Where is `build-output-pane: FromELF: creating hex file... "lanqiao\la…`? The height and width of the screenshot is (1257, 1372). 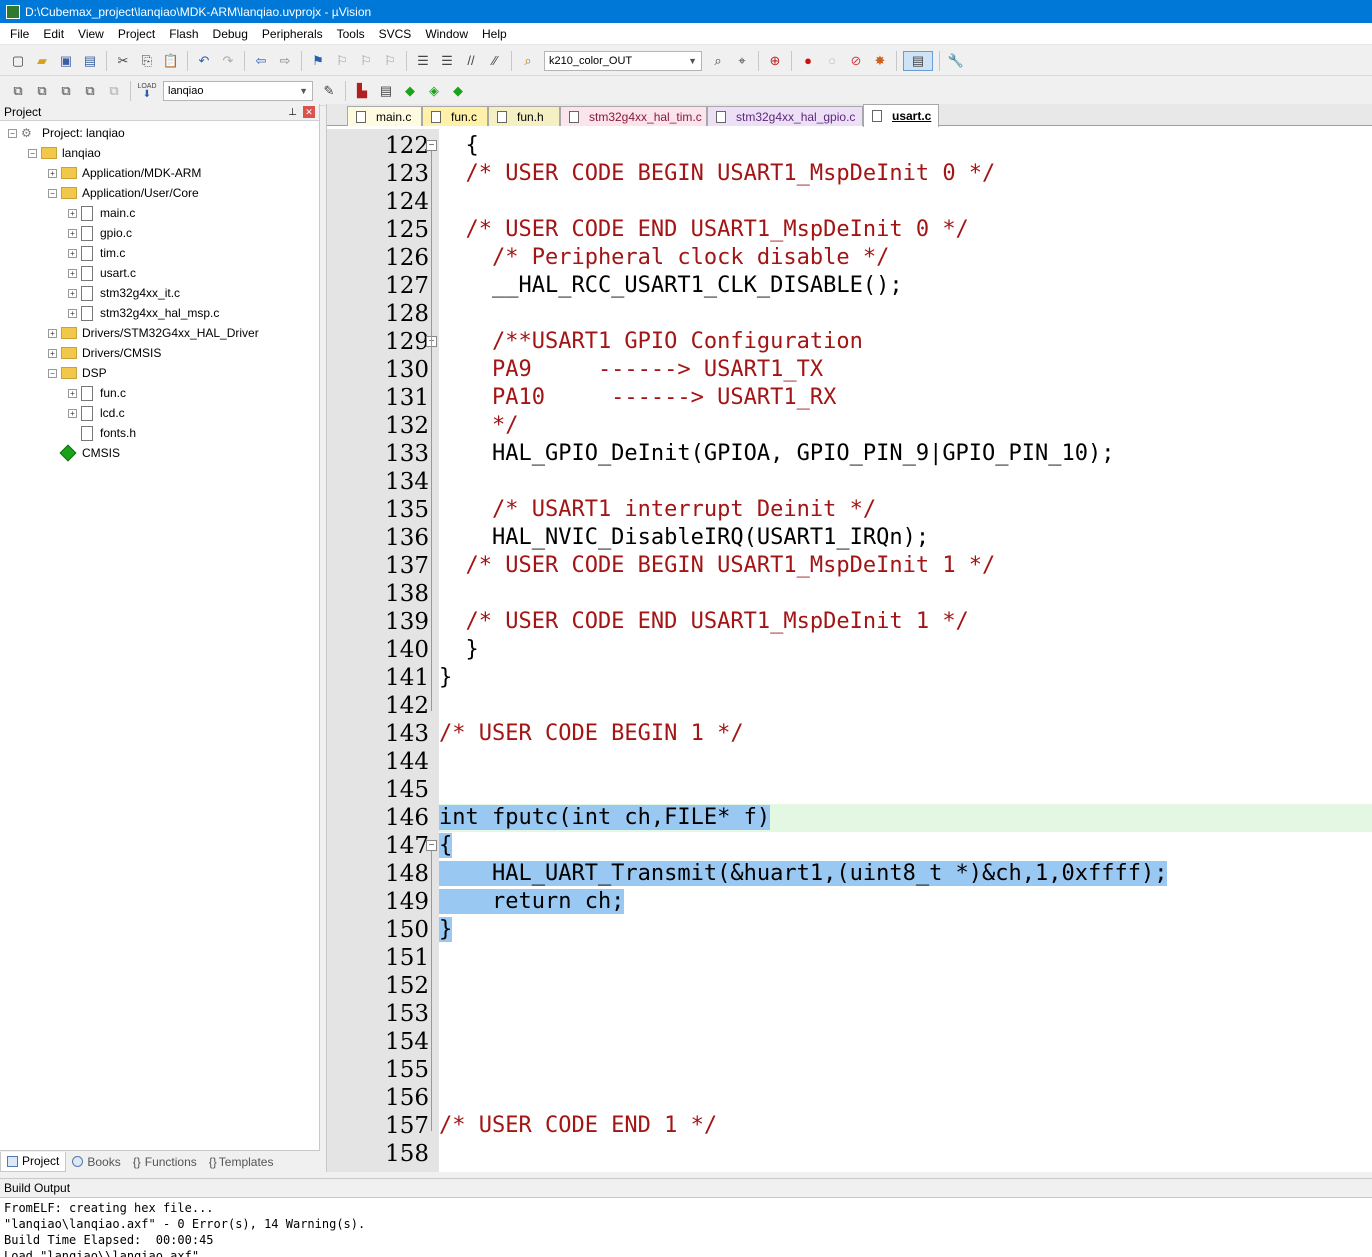 build-output-pane: FromELF: creating hex file... "lanqiao\la… is located at coordinates (686, 1227).